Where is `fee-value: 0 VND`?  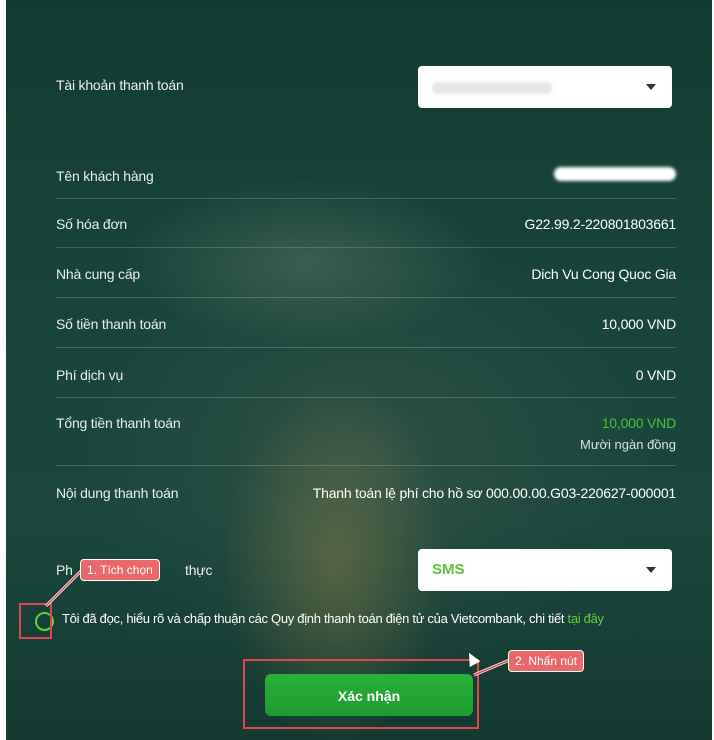 fee-value: 0 VND is located at coordinates (655, 375).